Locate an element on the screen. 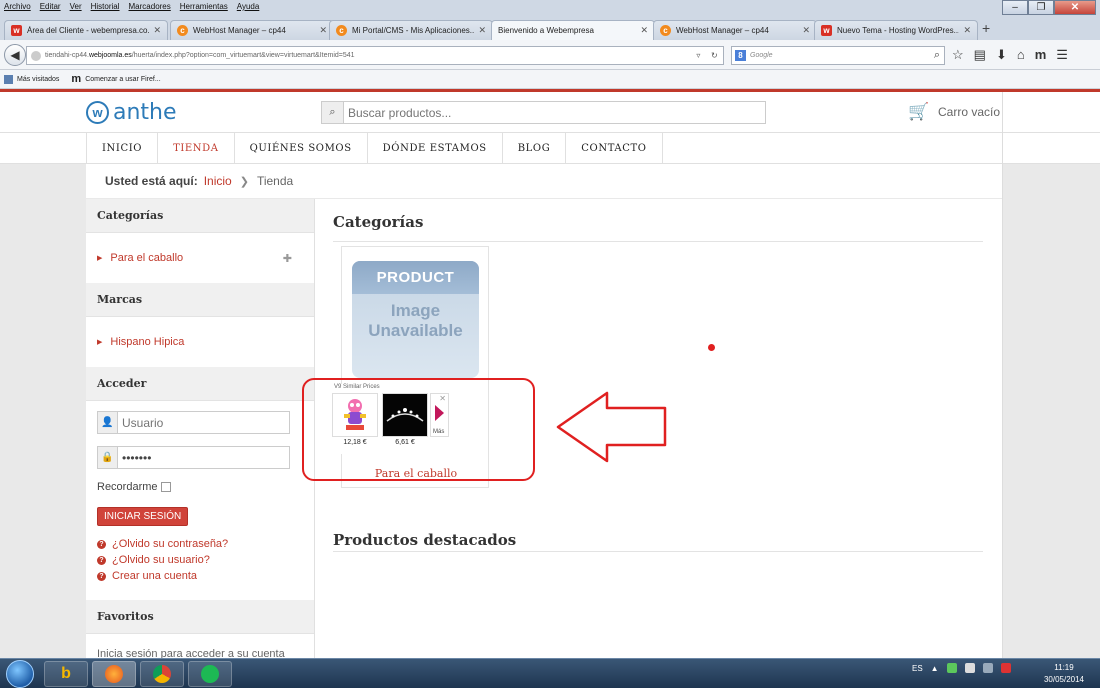 The width and height of the screenshot is (1100, 688). search-icon: ⌕ is located at coordinates (333, 112).